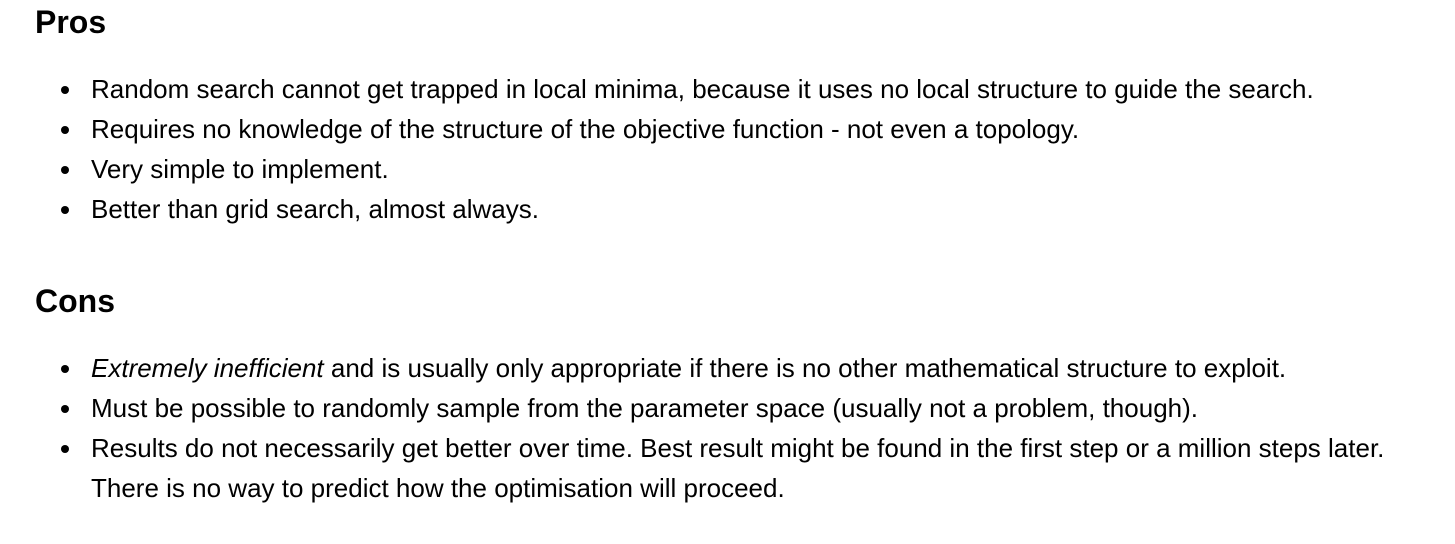  Describe the element at coordinates (720, 169) in the screenshot. I see `list-item: Very simple to implement.` at that location.